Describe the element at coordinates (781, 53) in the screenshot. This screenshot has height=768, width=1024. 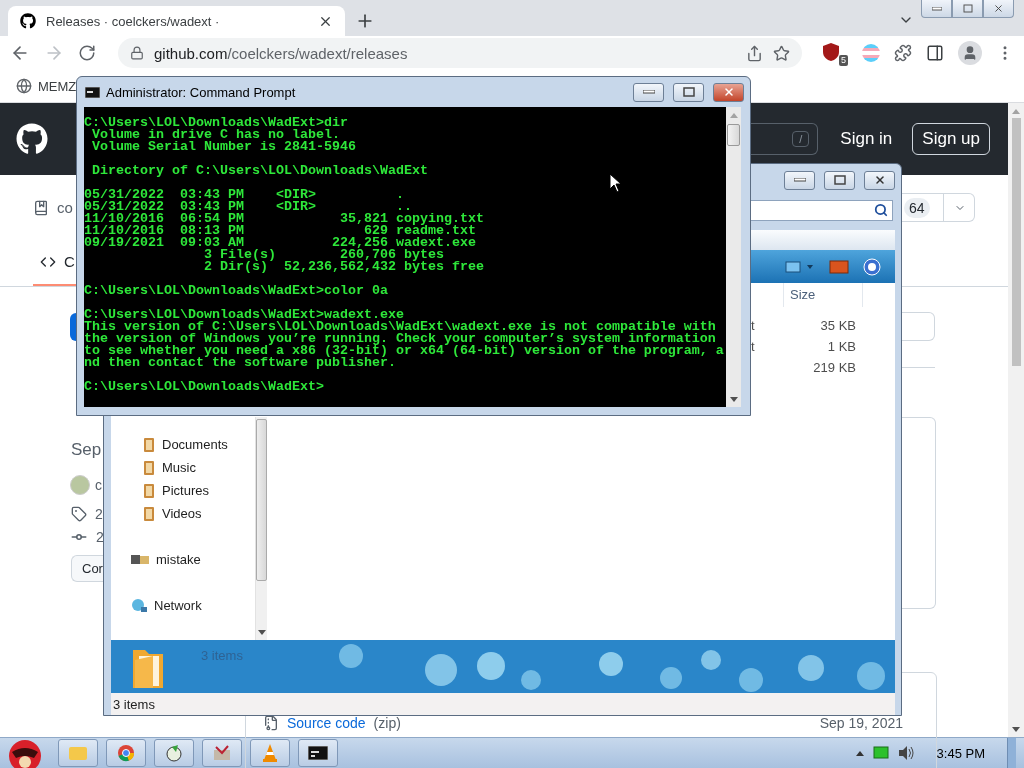
I see `star-icon` at that location.